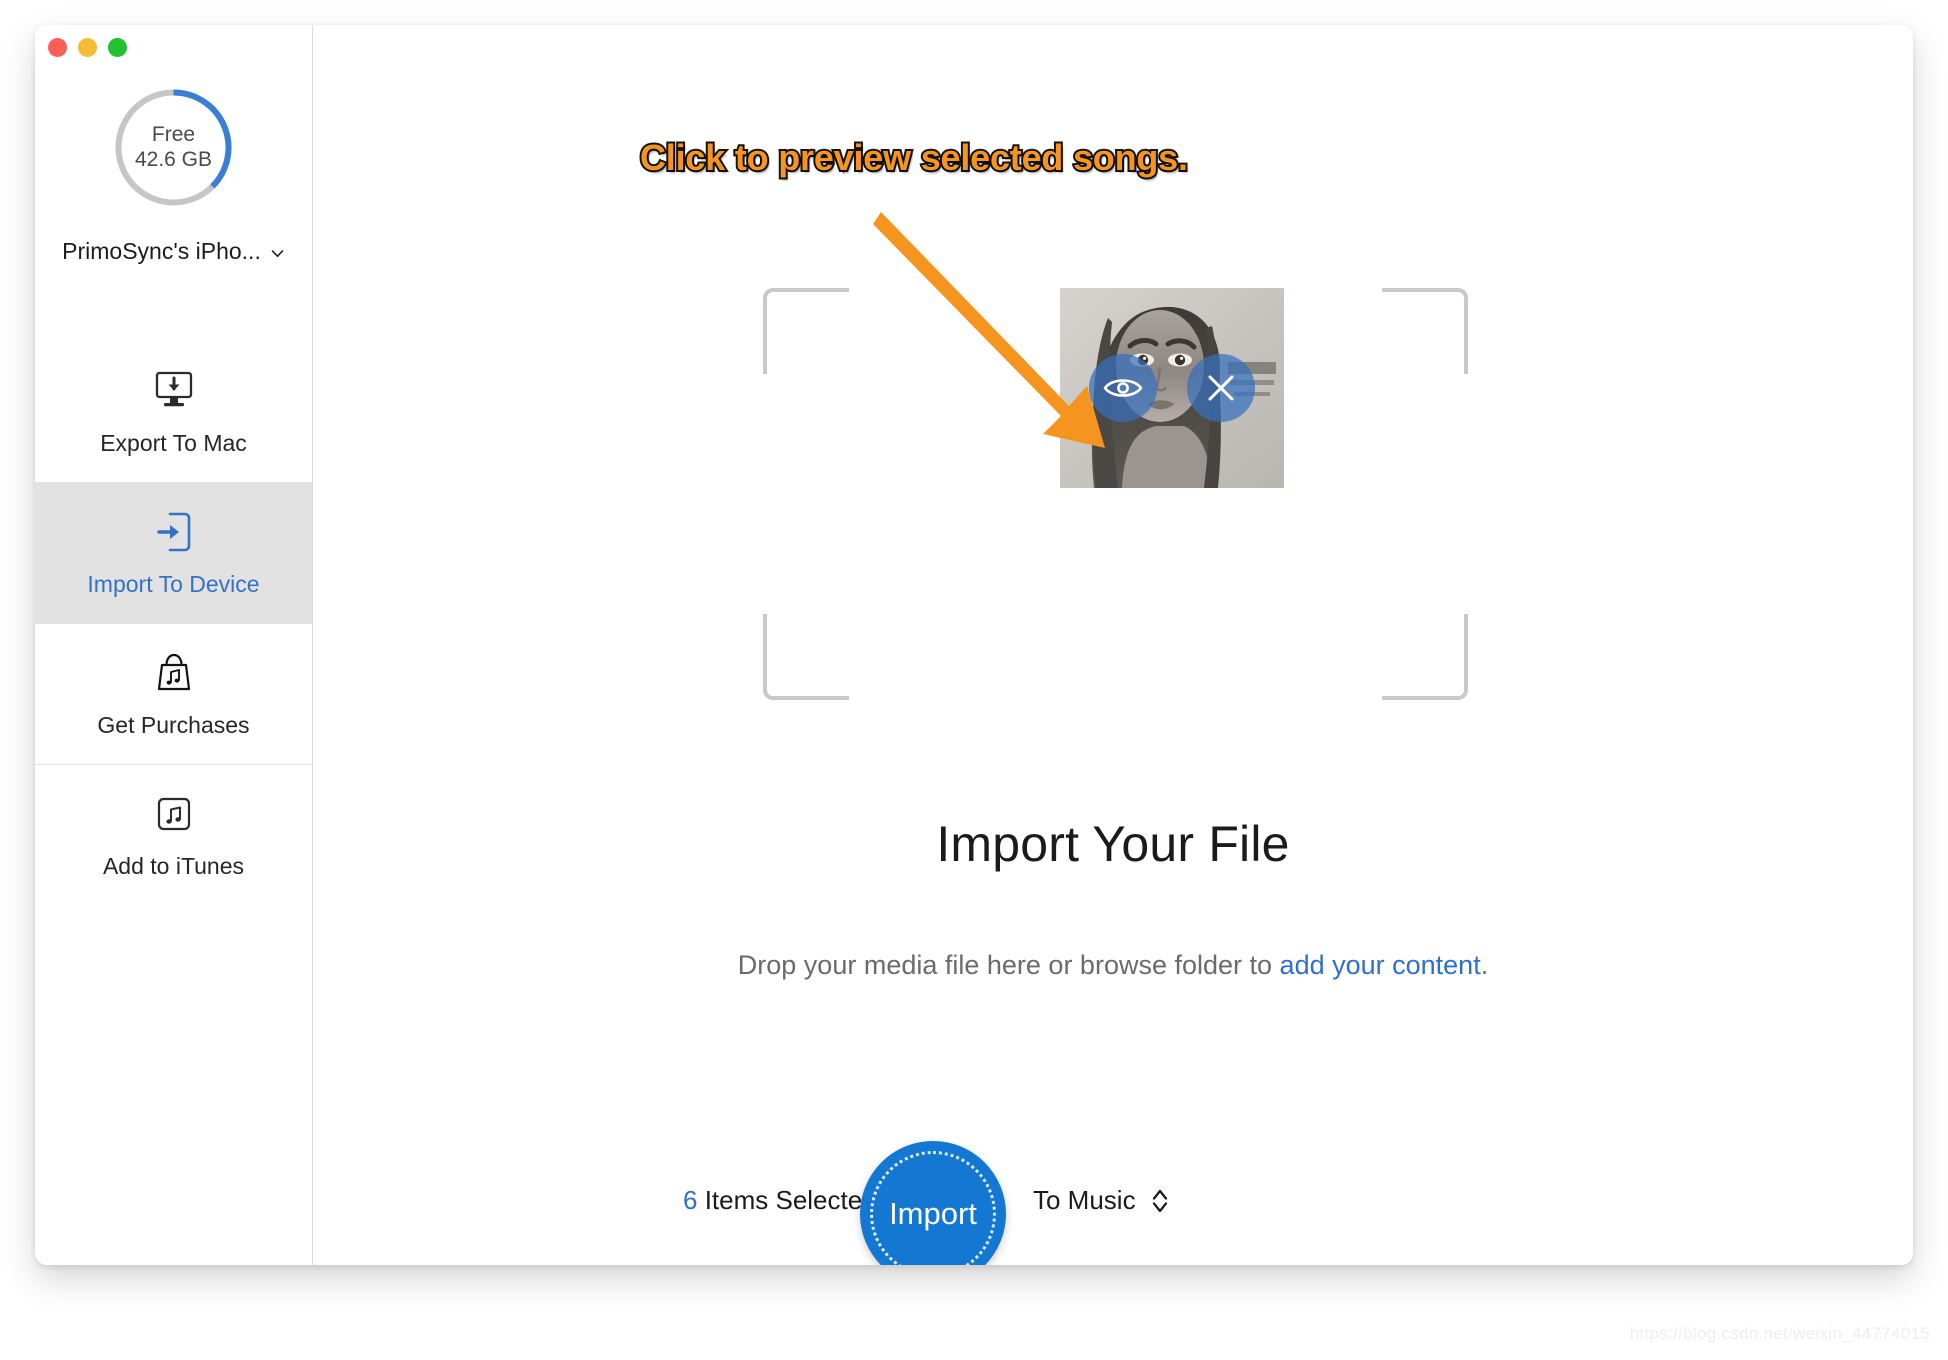 The width and height of the screenshot is (1948, 1360). Describe the element at coordinates (1159, 1200) in the screenshot. I see `chevron-up-down-icon` at that location.